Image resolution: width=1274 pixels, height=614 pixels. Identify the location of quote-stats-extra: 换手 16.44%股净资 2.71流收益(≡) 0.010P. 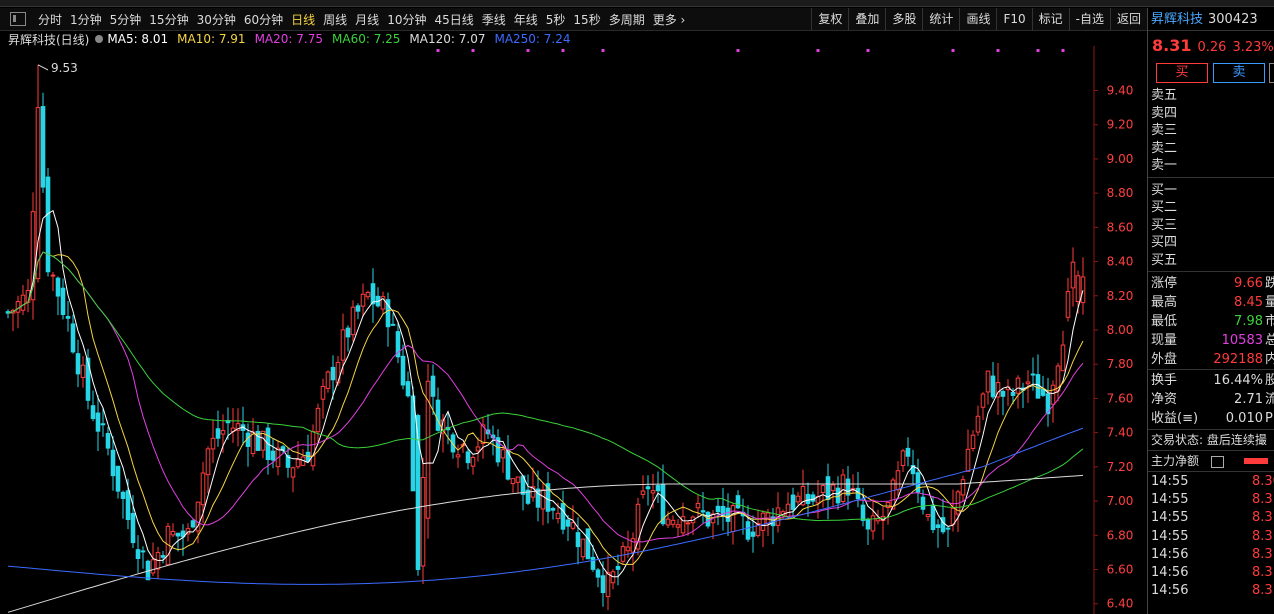
(1211, 400).